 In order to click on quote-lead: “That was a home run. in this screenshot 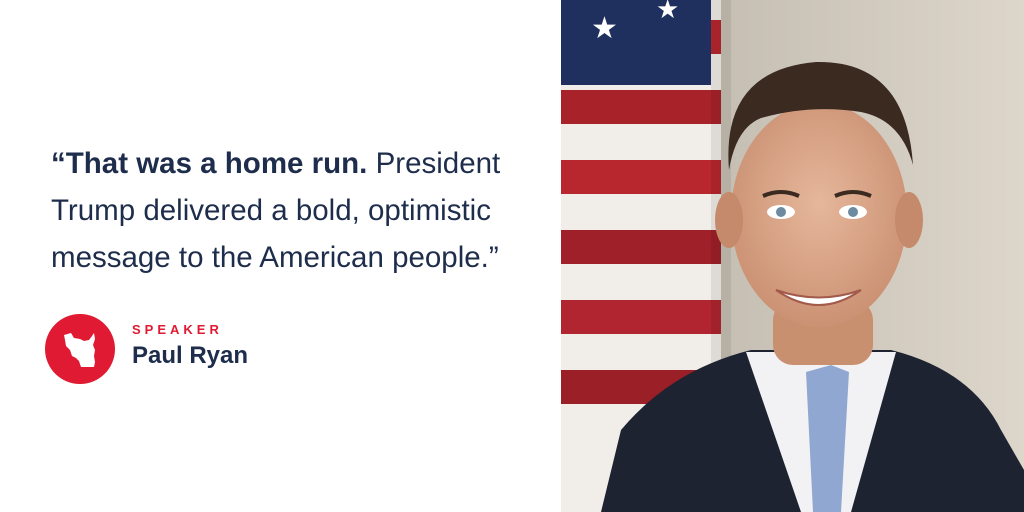, I will do `click(209, 163)`.